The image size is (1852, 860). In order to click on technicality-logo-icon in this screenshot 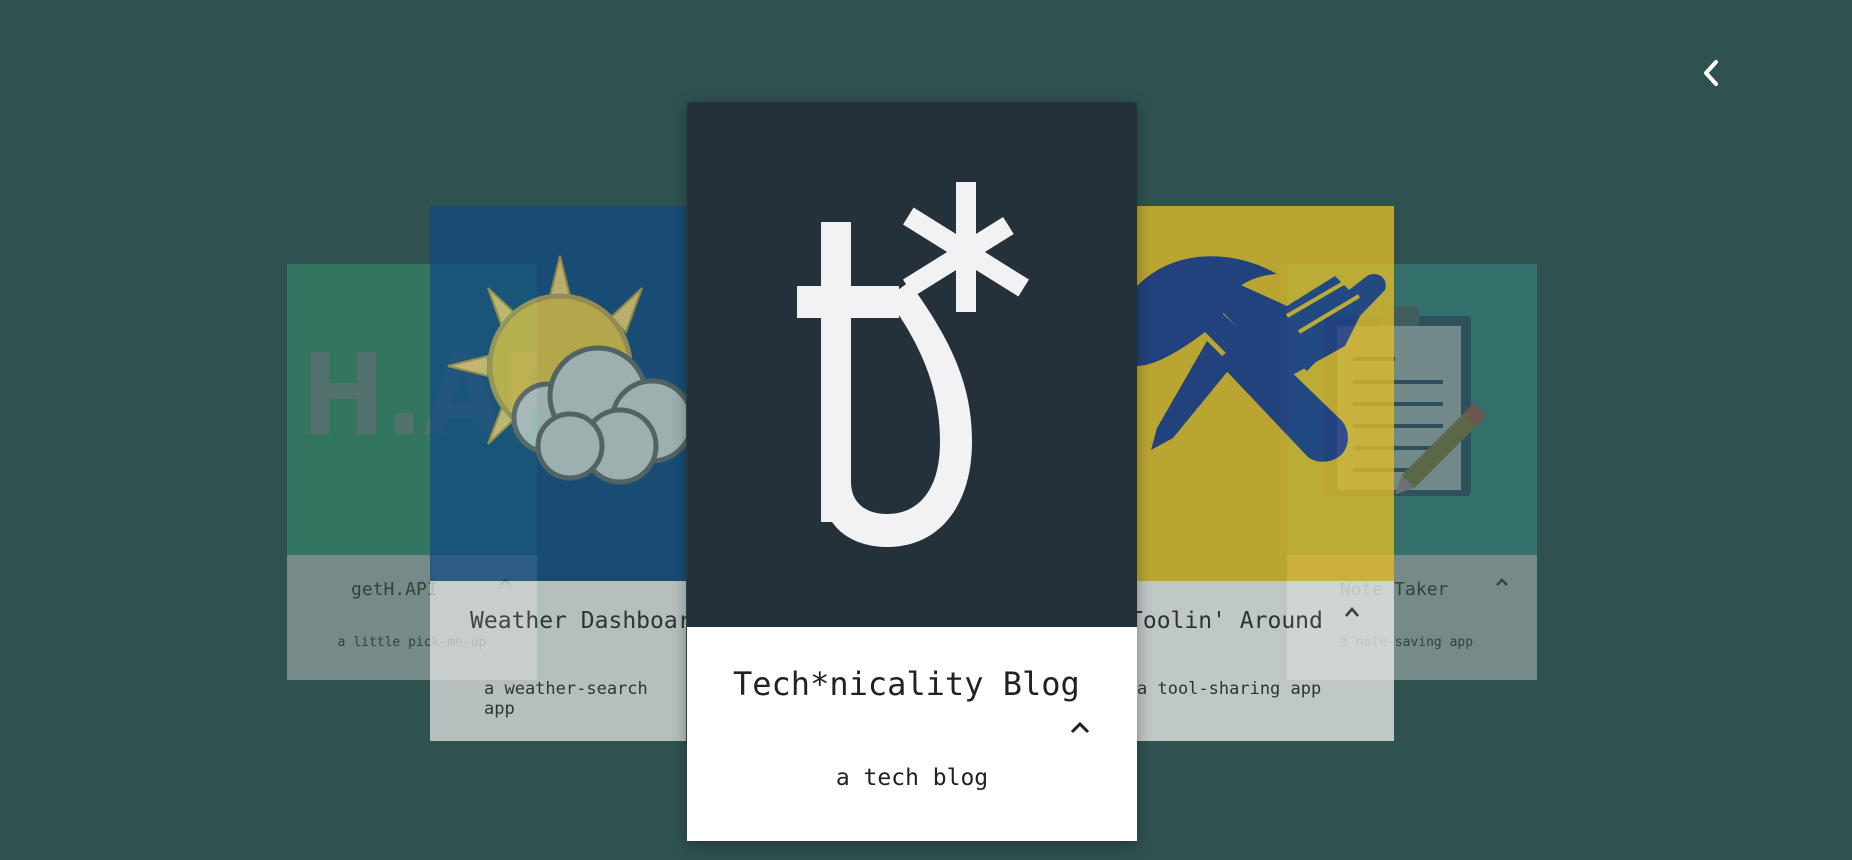, I will do `click(913, 364)`.